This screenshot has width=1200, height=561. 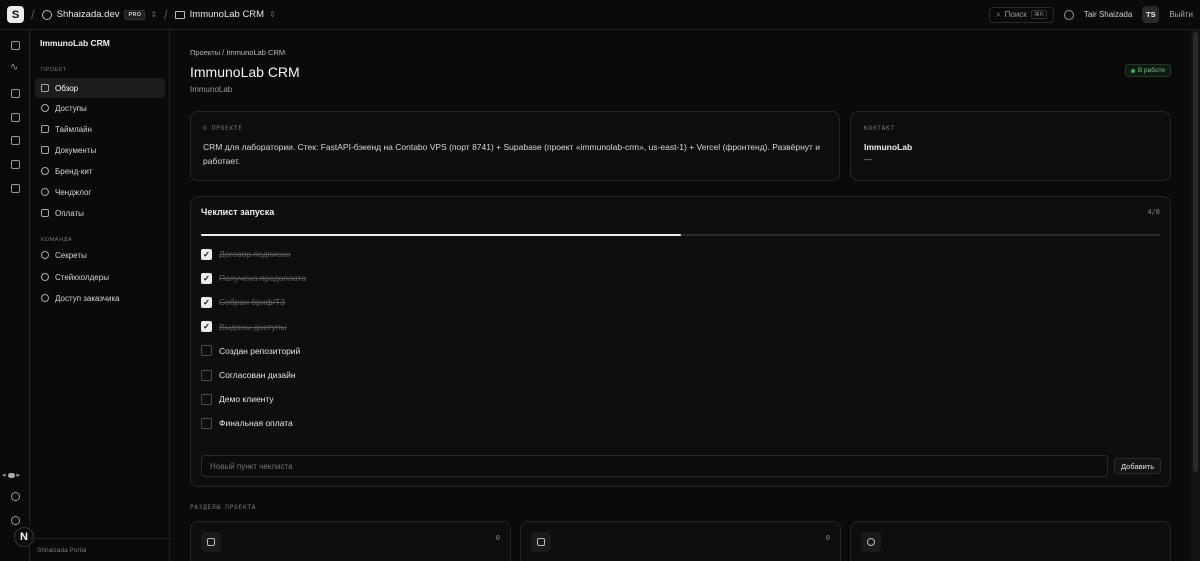 What do you see at coordinates (211, 89) in the screenshot?
I see `page-subtitle: ImmunoLab` at bounding box center [211, 89].